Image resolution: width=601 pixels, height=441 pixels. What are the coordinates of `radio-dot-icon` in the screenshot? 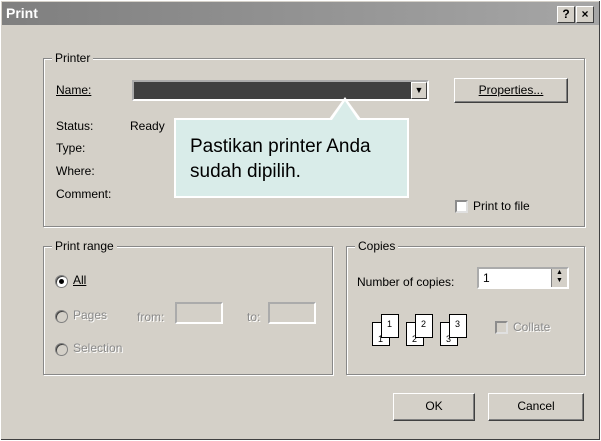 It's located at (61, 281).